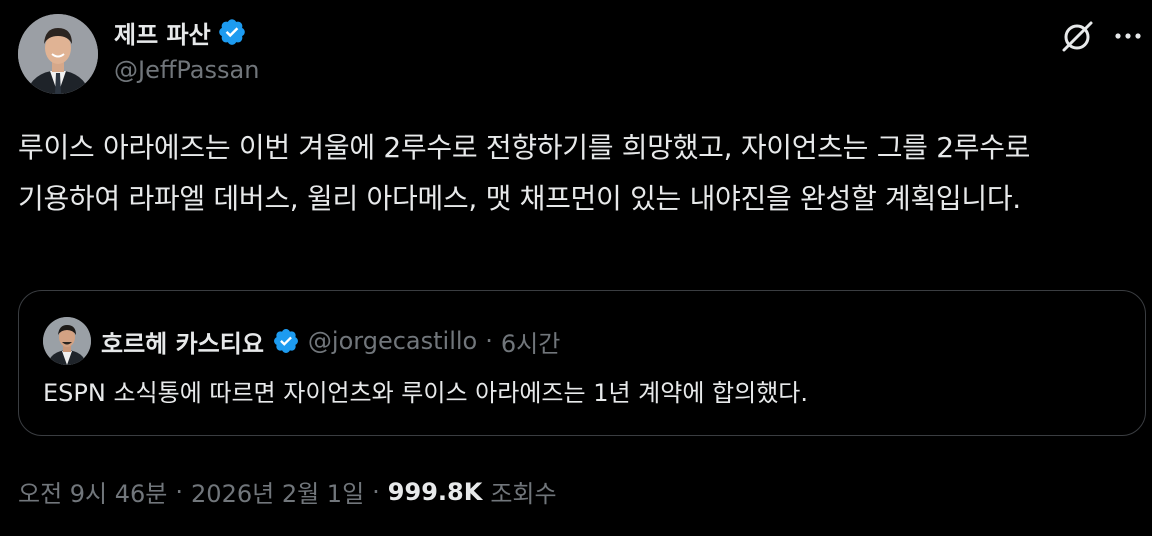  Describe the element at coordinates (92, 491) in the screenshot. I see `tweet-time: 오전 9시 46분` at that location.